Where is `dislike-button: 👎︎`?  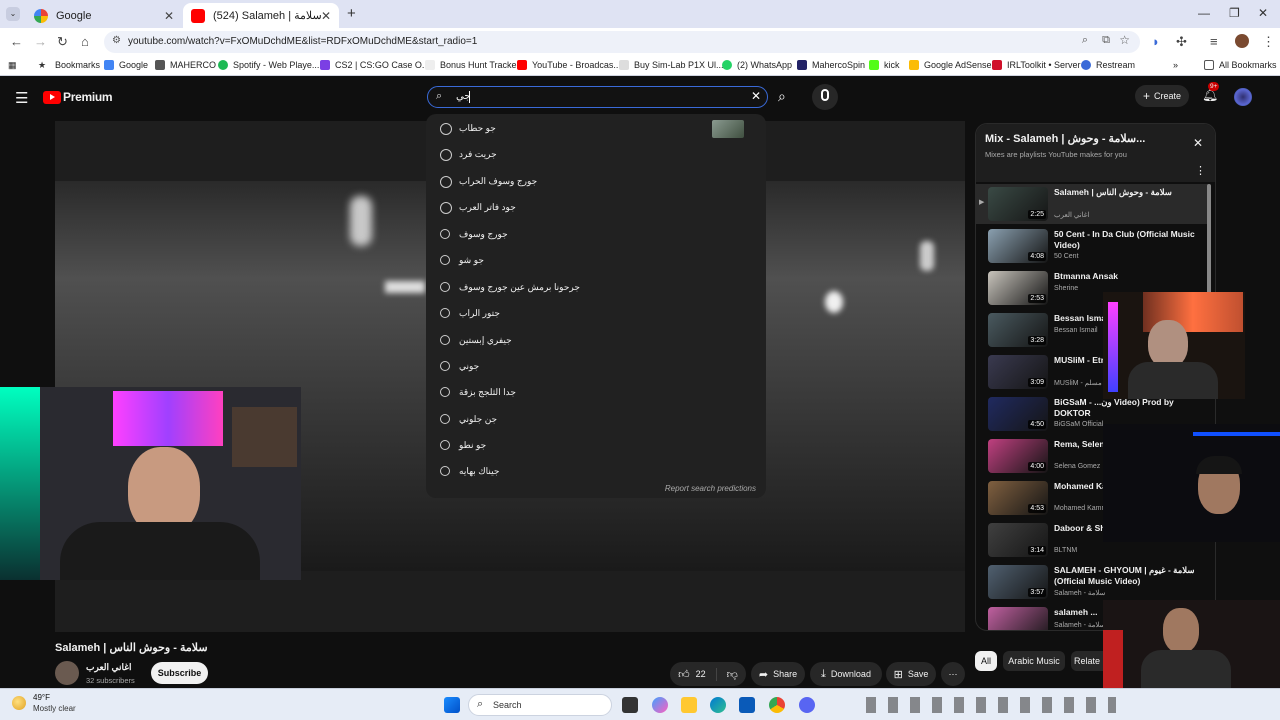 dislike-button: 👎︎ is located at coordinates (727, 674).